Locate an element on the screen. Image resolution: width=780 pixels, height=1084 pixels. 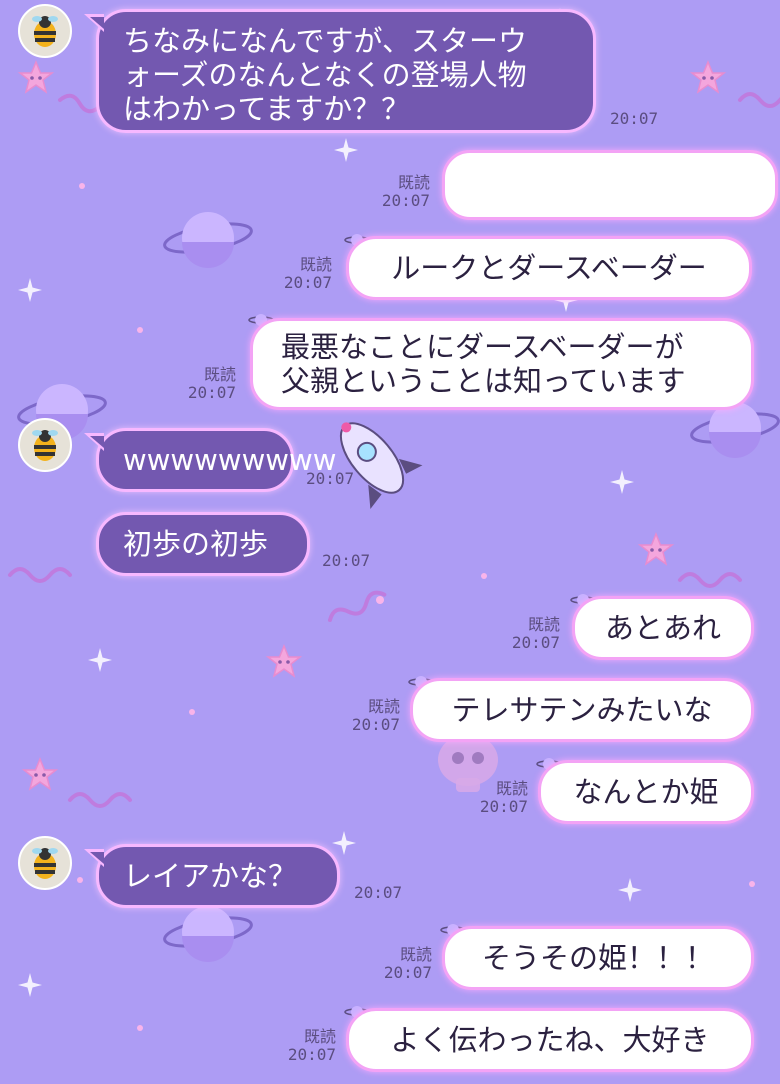
message-text: よく伝わったね、大好き is located at coordinates (550, 1040).